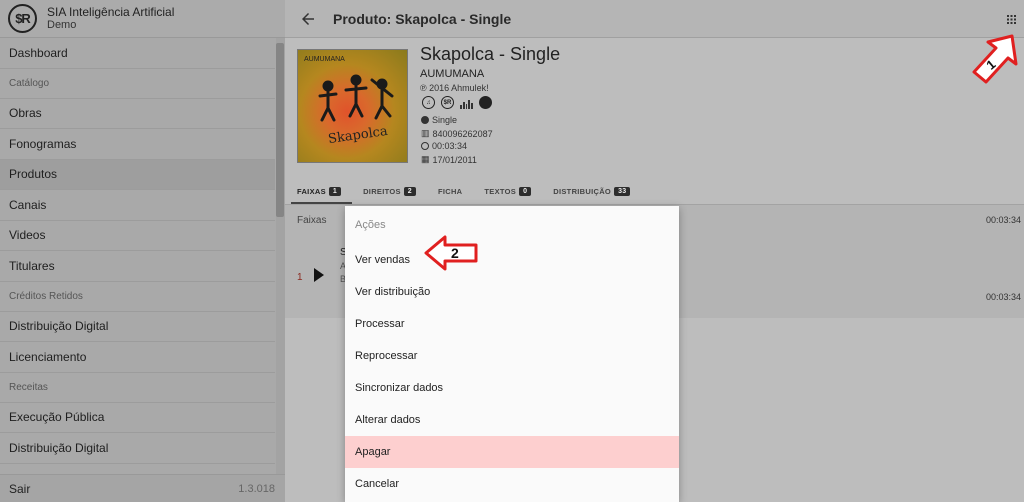 The width and height of the screenshot is (1024, 502). What do you see at coordinates (490, 54) in the screenshot?
I see `product-name: Skapolca - Single` at bounding box center [490, 54].